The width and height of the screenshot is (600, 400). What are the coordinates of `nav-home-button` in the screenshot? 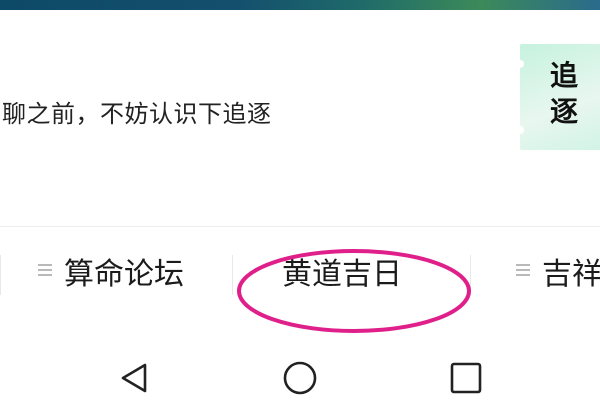 It's located at (300, 378).